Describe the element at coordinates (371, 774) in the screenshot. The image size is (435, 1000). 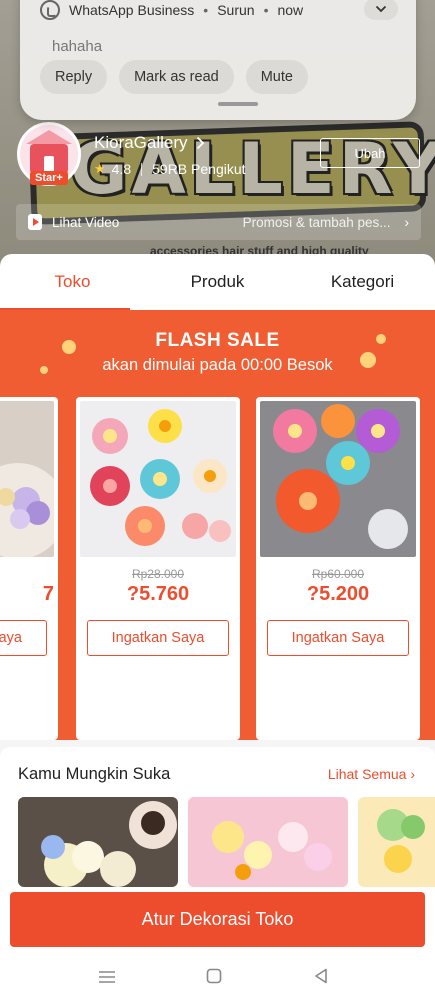
I see `see-all-link: Lihat Semua ›` at that location.